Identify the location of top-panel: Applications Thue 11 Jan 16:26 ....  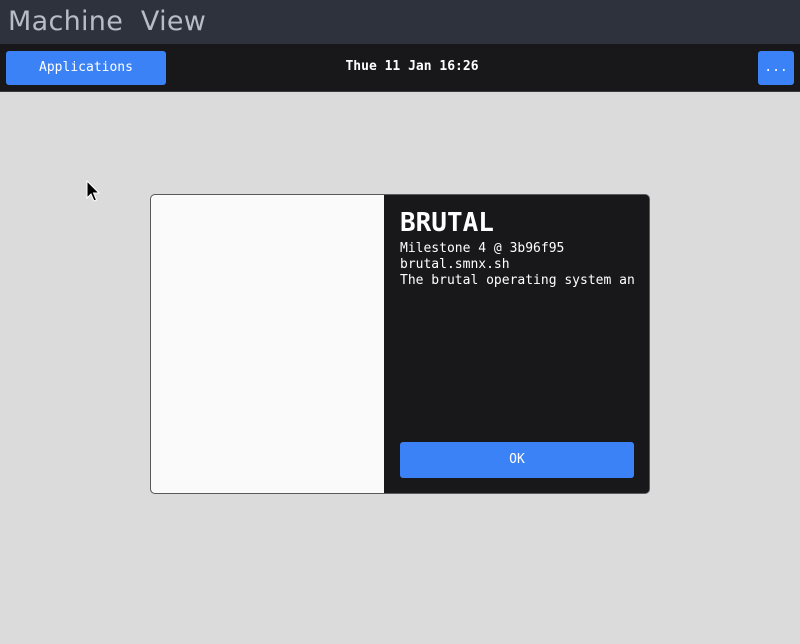
(400, 68).